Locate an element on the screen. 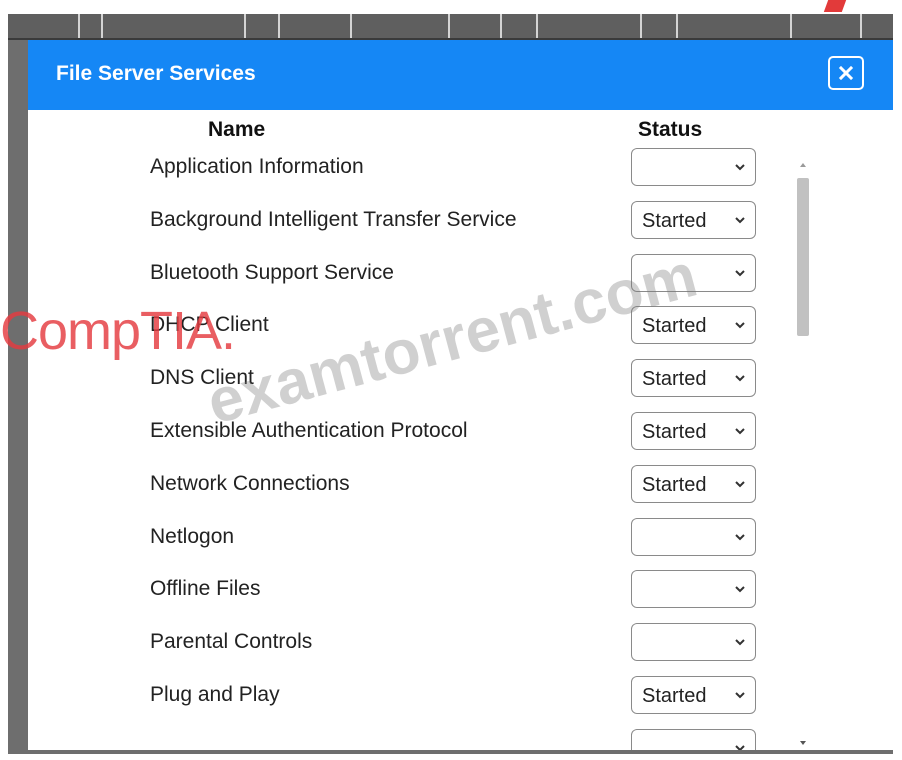 This screenshot has width=902, height=760. service-name: Bluetooth Support Service is located at coordinates (272, 272).